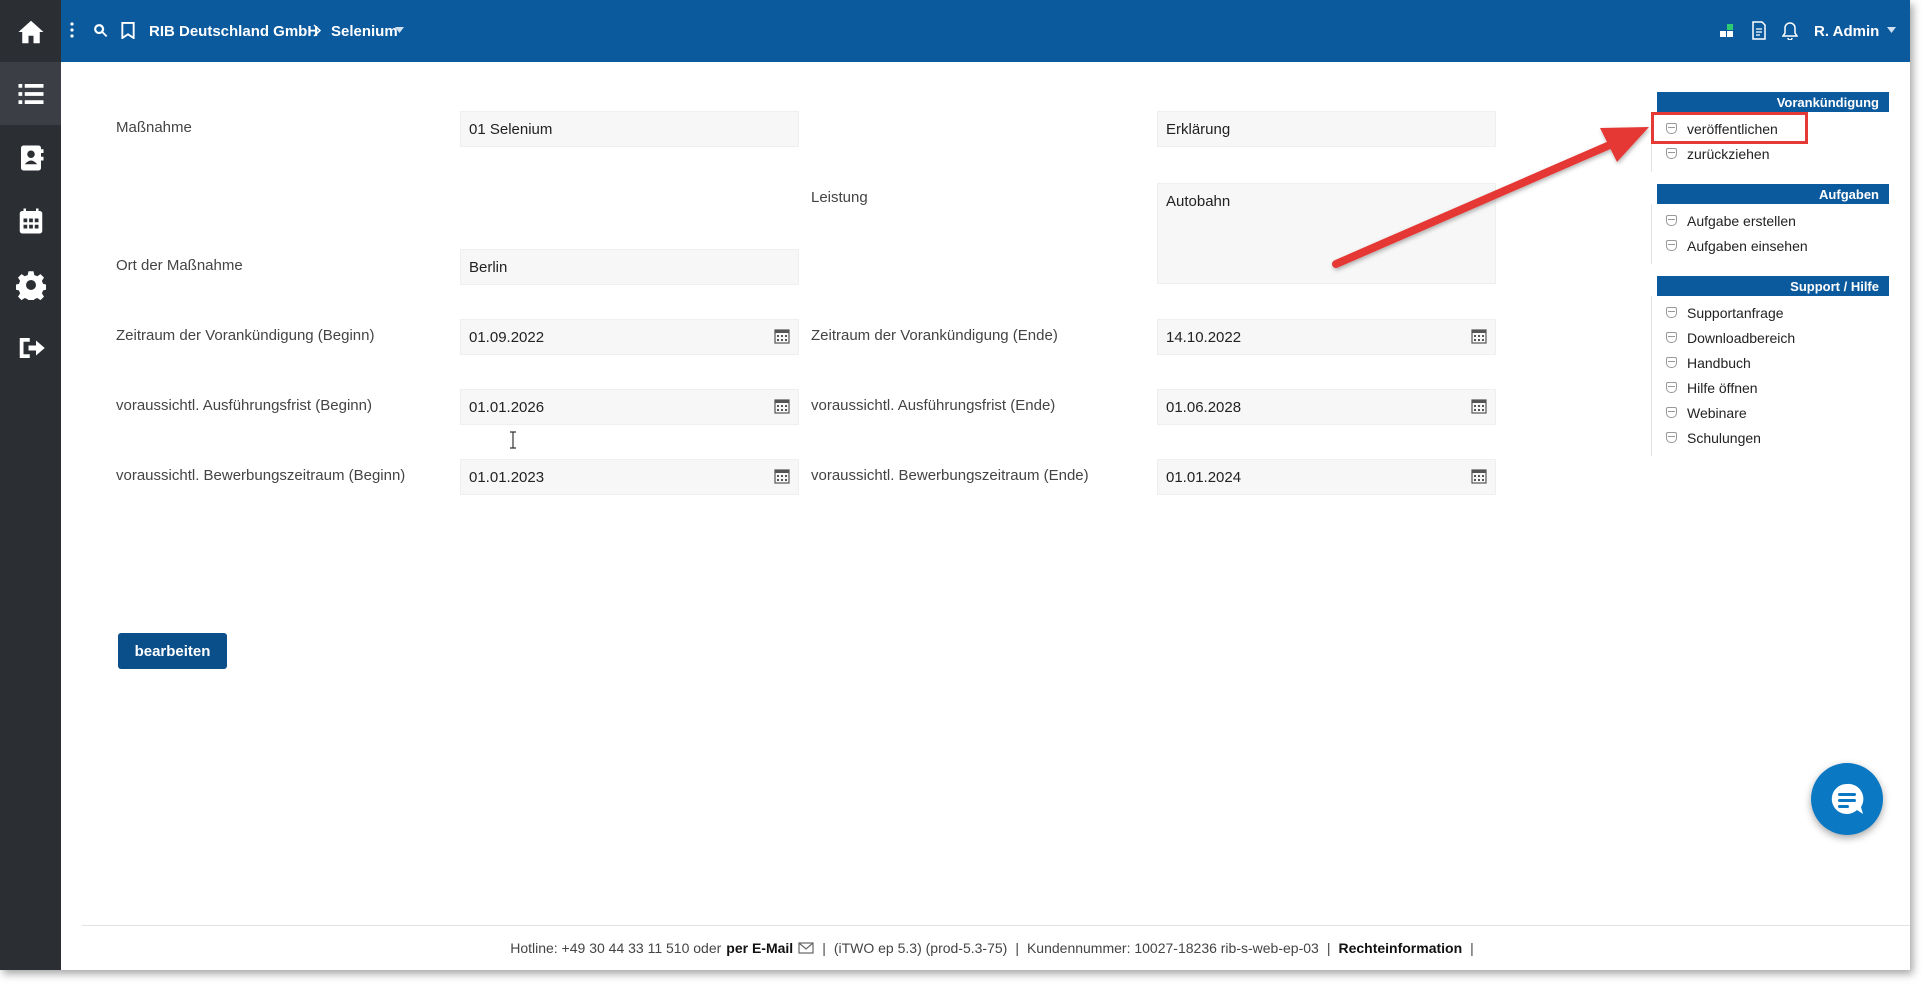 This screenshot has height=984, width=1929. Describe the element at coordinates (1846, 31) in the screenshot. I see `user-menu: R. Admin` at that location.